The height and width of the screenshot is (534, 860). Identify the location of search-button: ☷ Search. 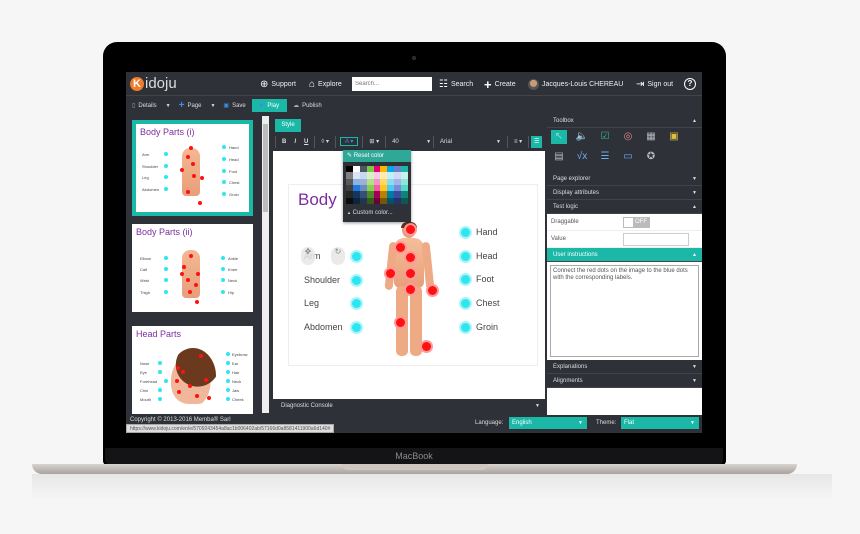
(456, 84).